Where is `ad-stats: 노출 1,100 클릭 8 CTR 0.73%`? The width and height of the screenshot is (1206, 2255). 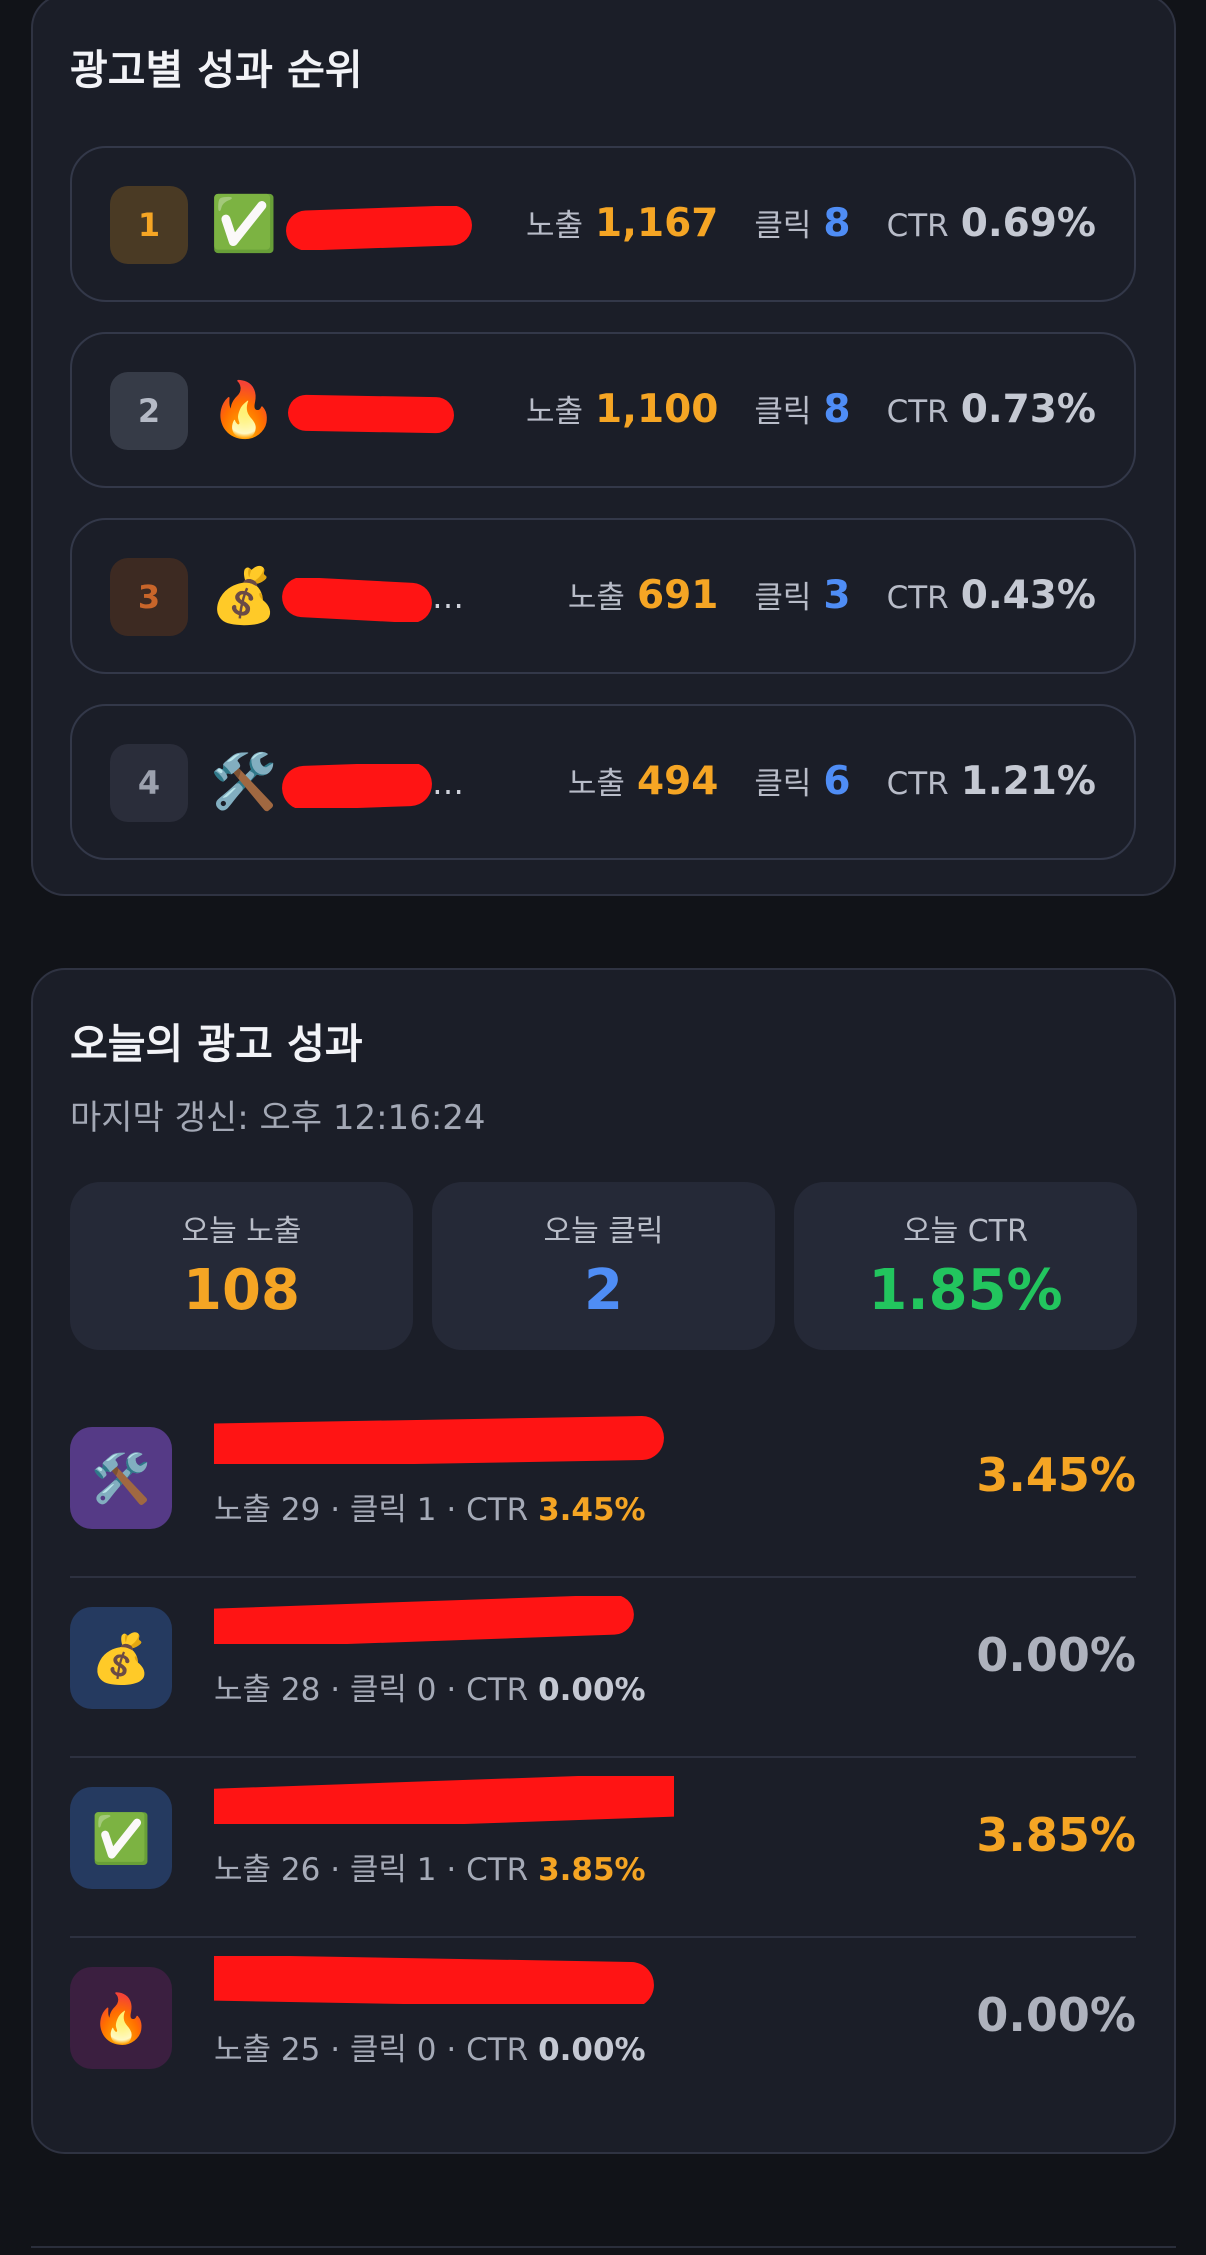
ad-stats: 노출 1,100 클릭 8 CTR 0.73% is located at coordinates (811, 412).